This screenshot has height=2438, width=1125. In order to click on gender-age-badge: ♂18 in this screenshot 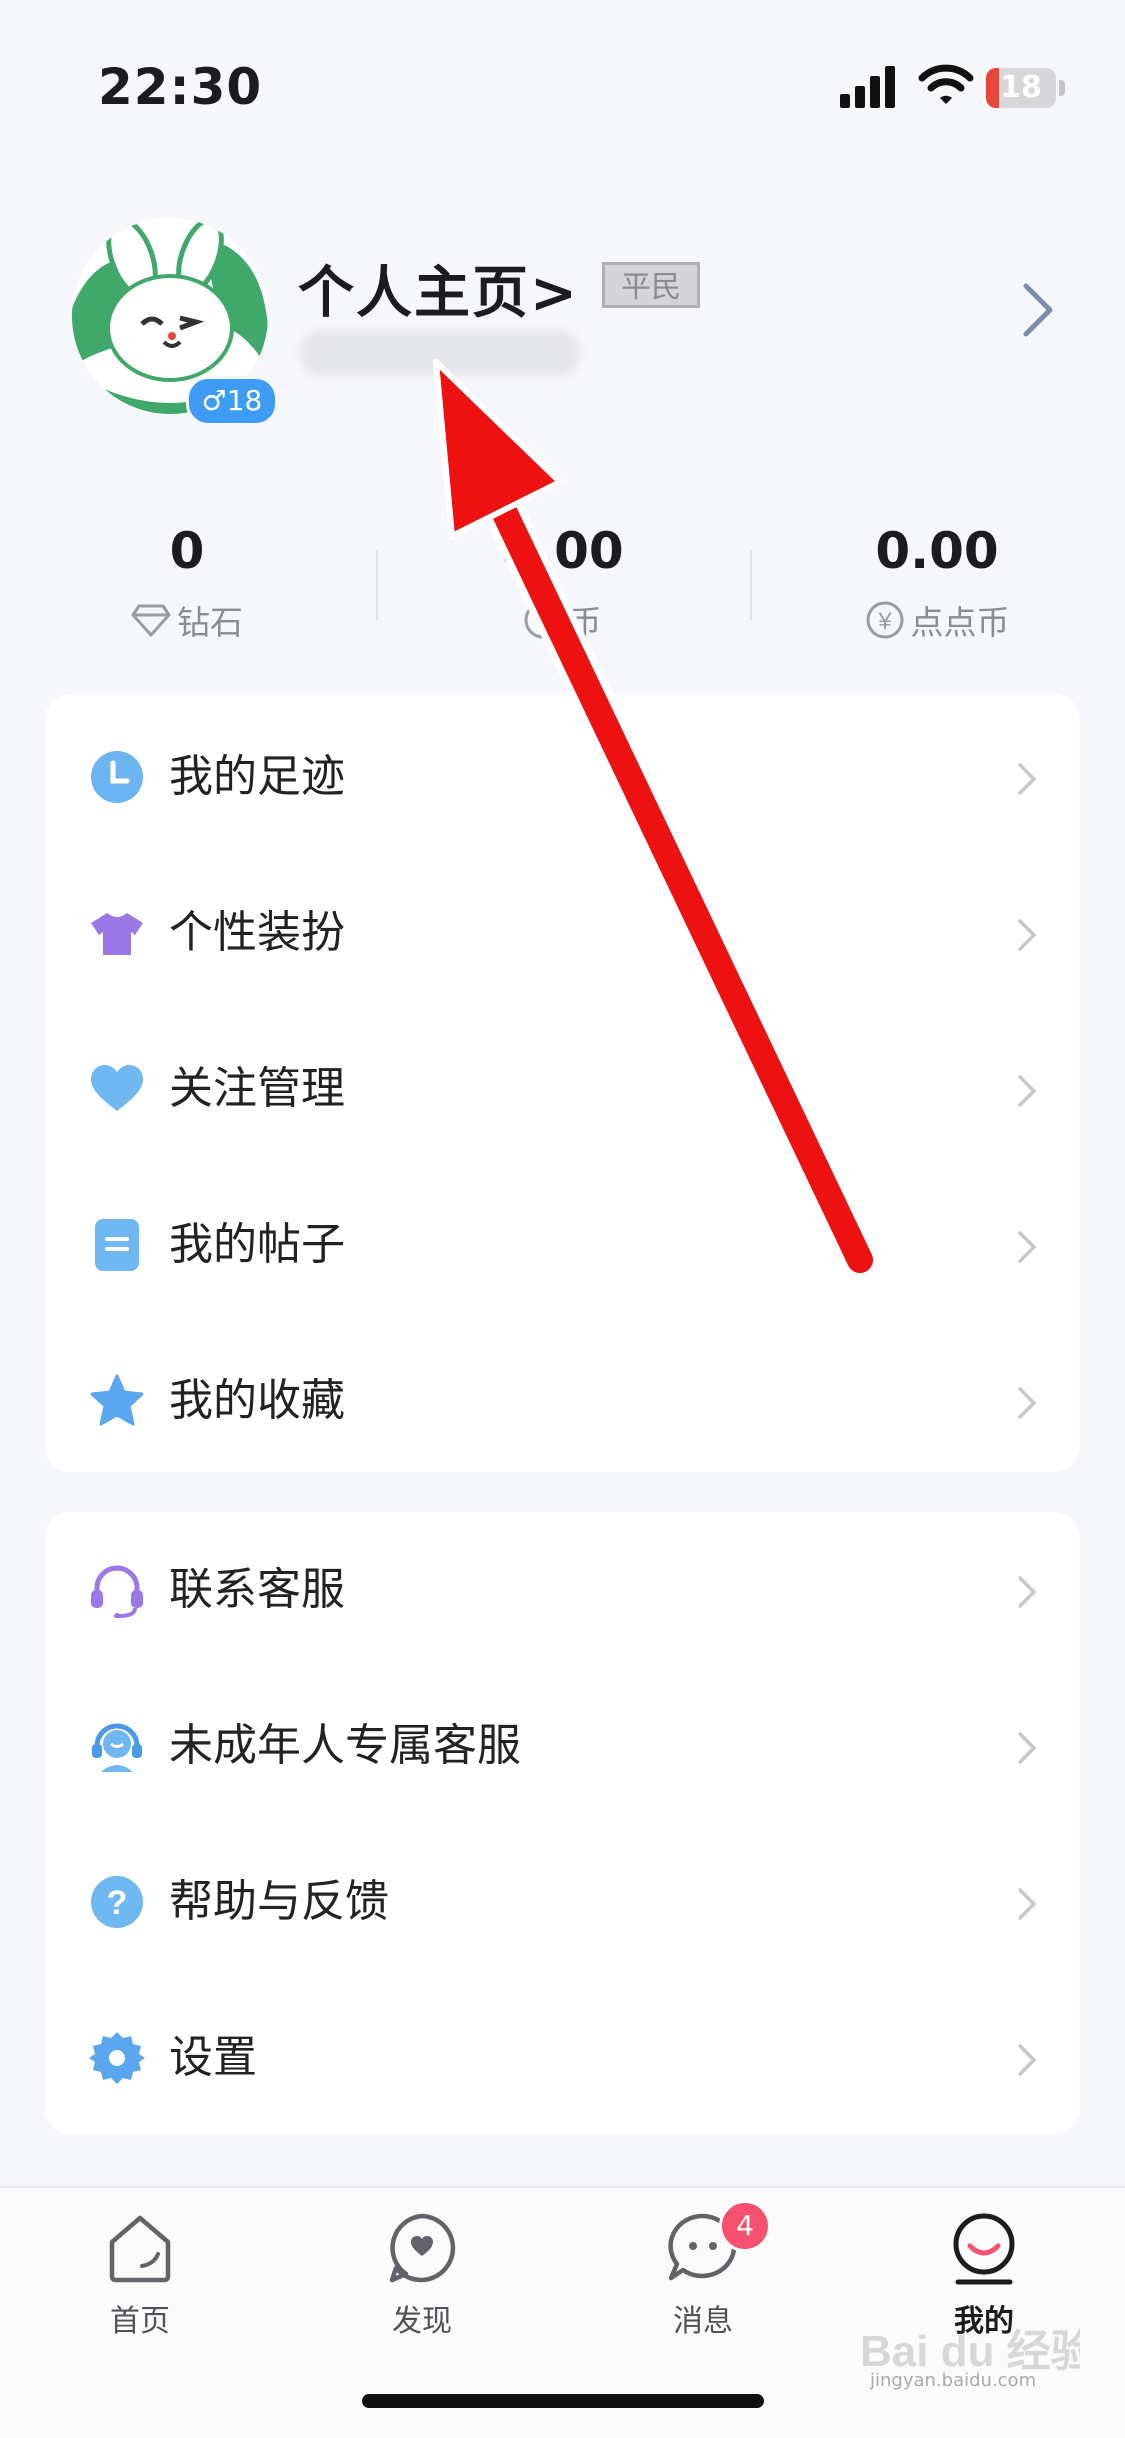, I will do `click(232, 401)`.